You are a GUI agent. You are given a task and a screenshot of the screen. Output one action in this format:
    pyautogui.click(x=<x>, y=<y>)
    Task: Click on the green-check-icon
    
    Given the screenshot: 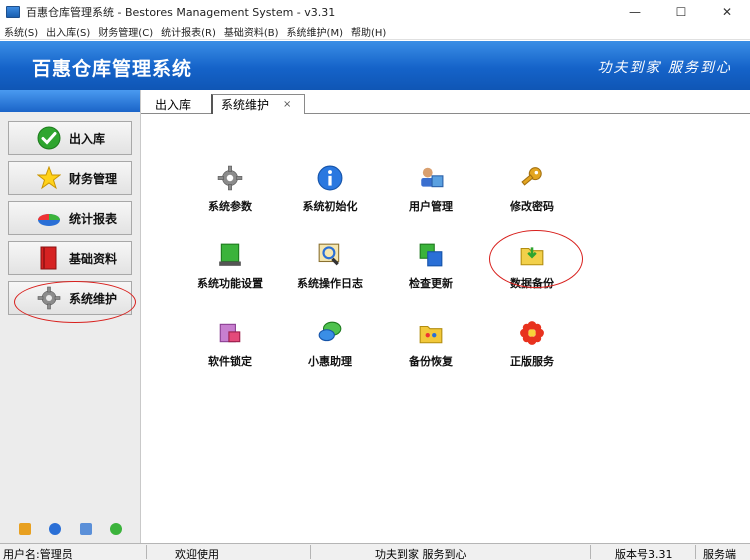 What is the action you would take?
    pyautogui.click(x=49, y=138)
    